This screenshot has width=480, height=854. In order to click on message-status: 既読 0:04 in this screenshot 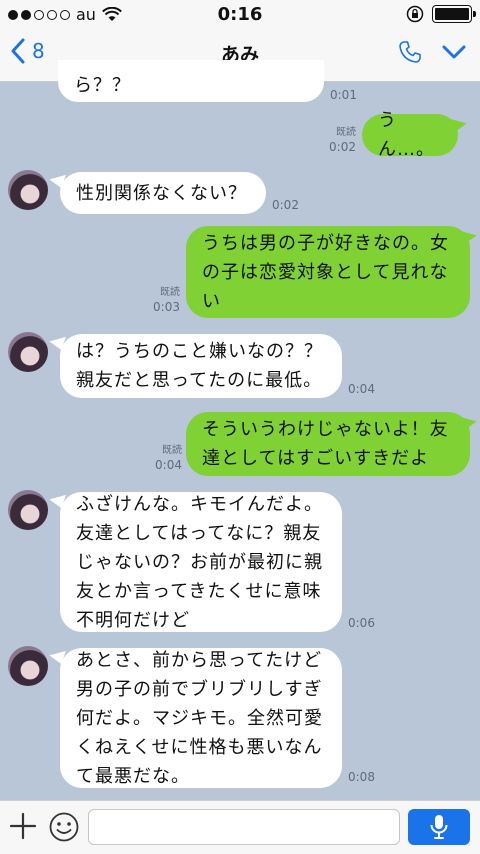, I will do `click(163, 458)`.